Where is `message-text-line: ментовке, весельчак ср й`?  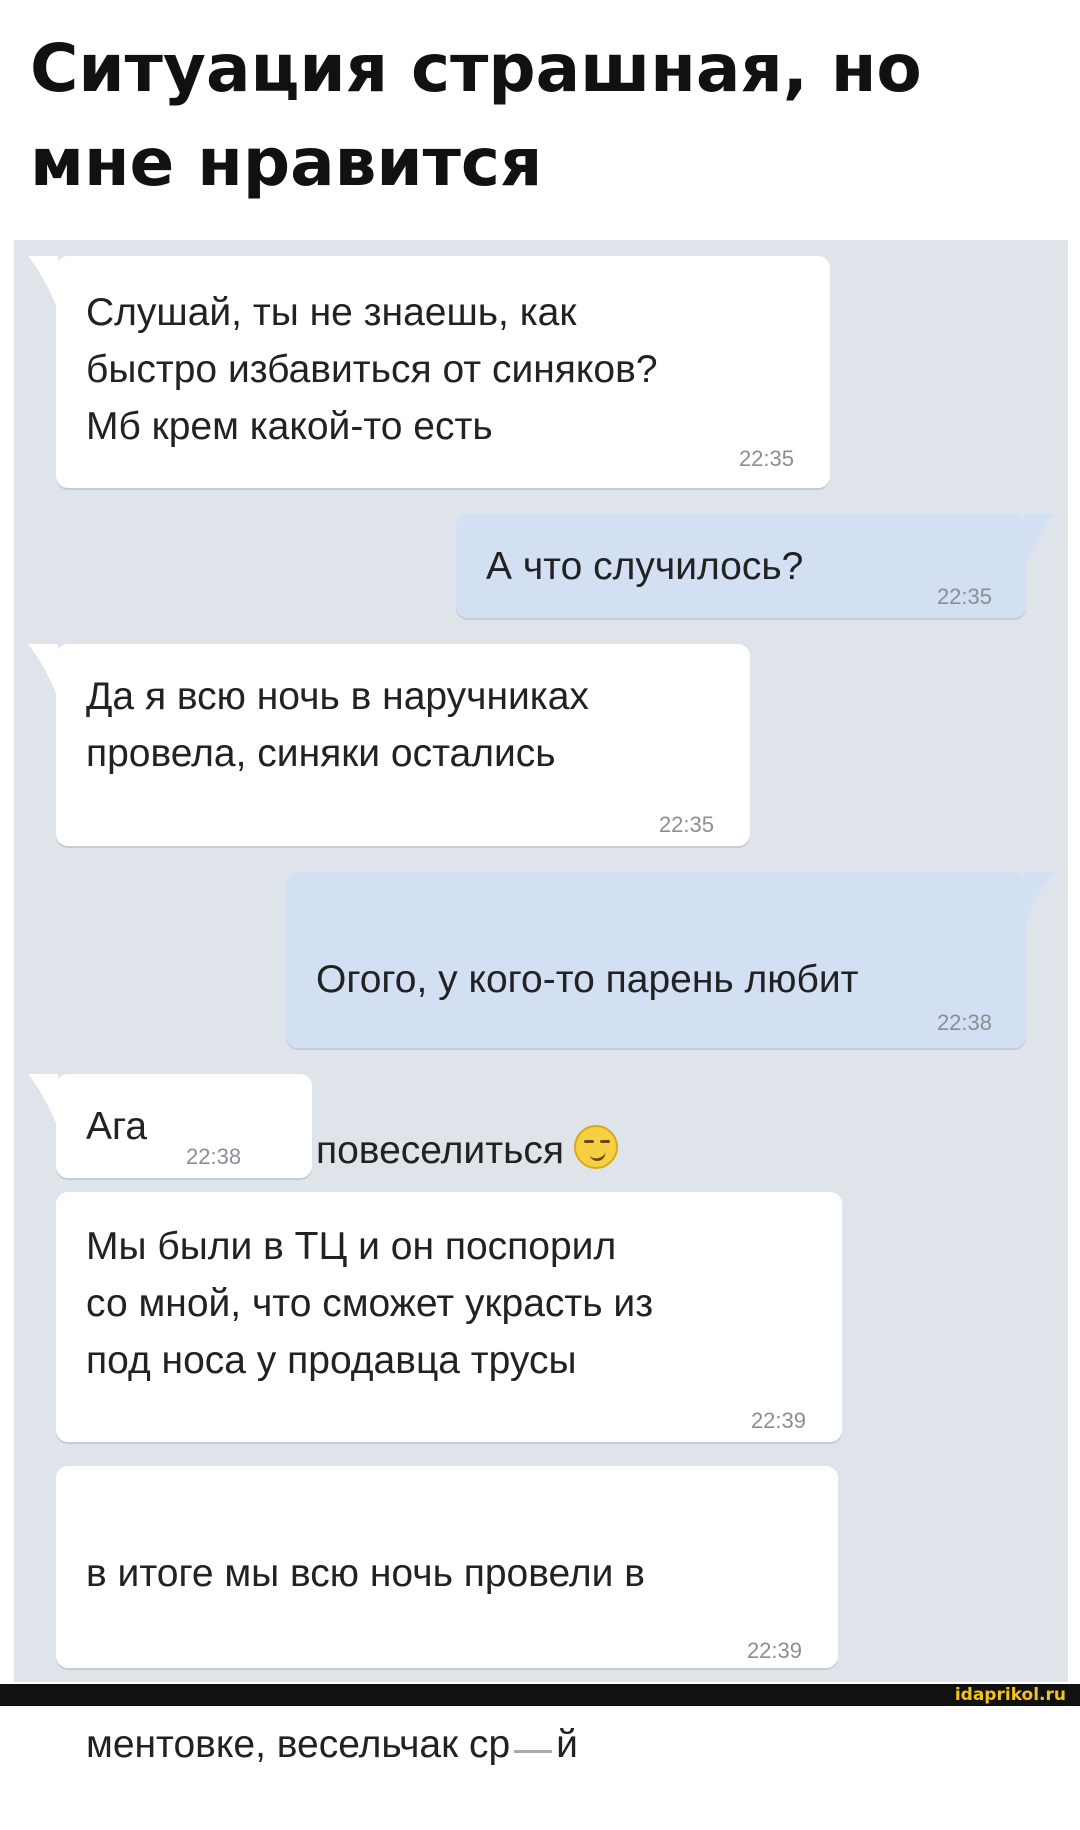
message-text-line: ментовке, весельчак ср й is located at coordinates (452, 1716).